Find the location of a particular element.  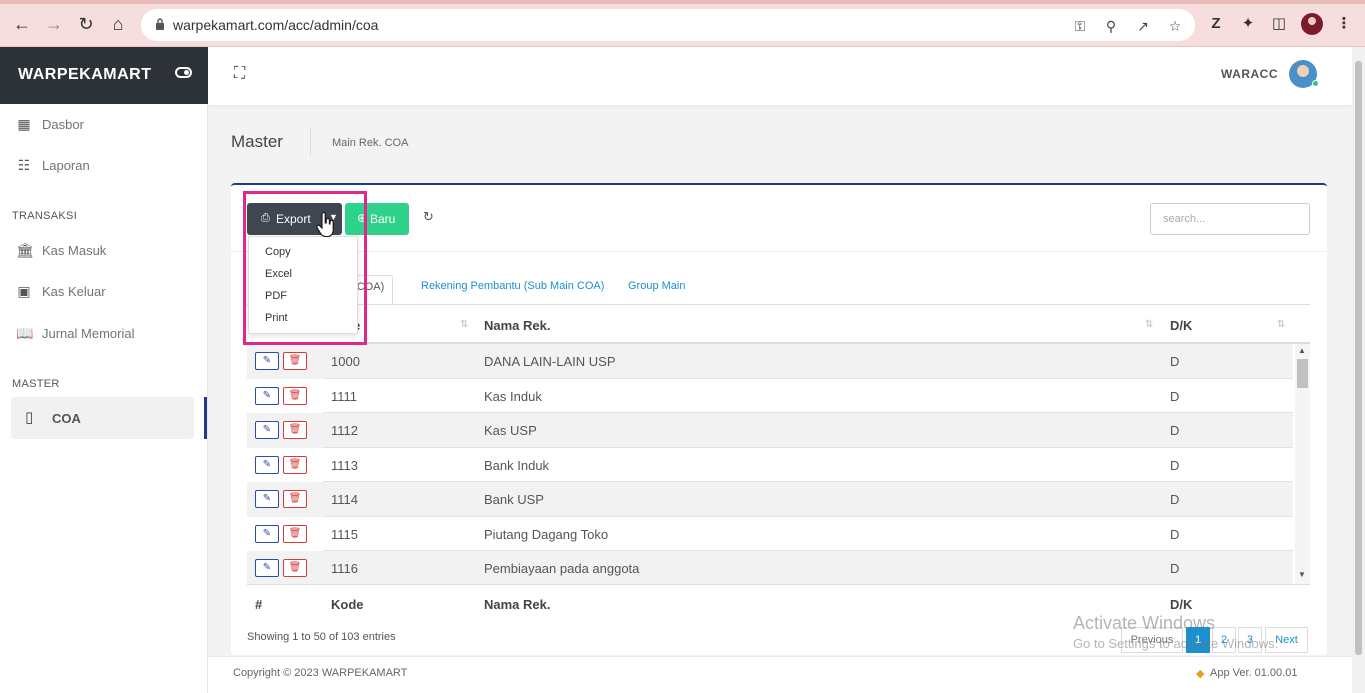

cell-nama: Kas Induk is located at coordinates (513, 396).